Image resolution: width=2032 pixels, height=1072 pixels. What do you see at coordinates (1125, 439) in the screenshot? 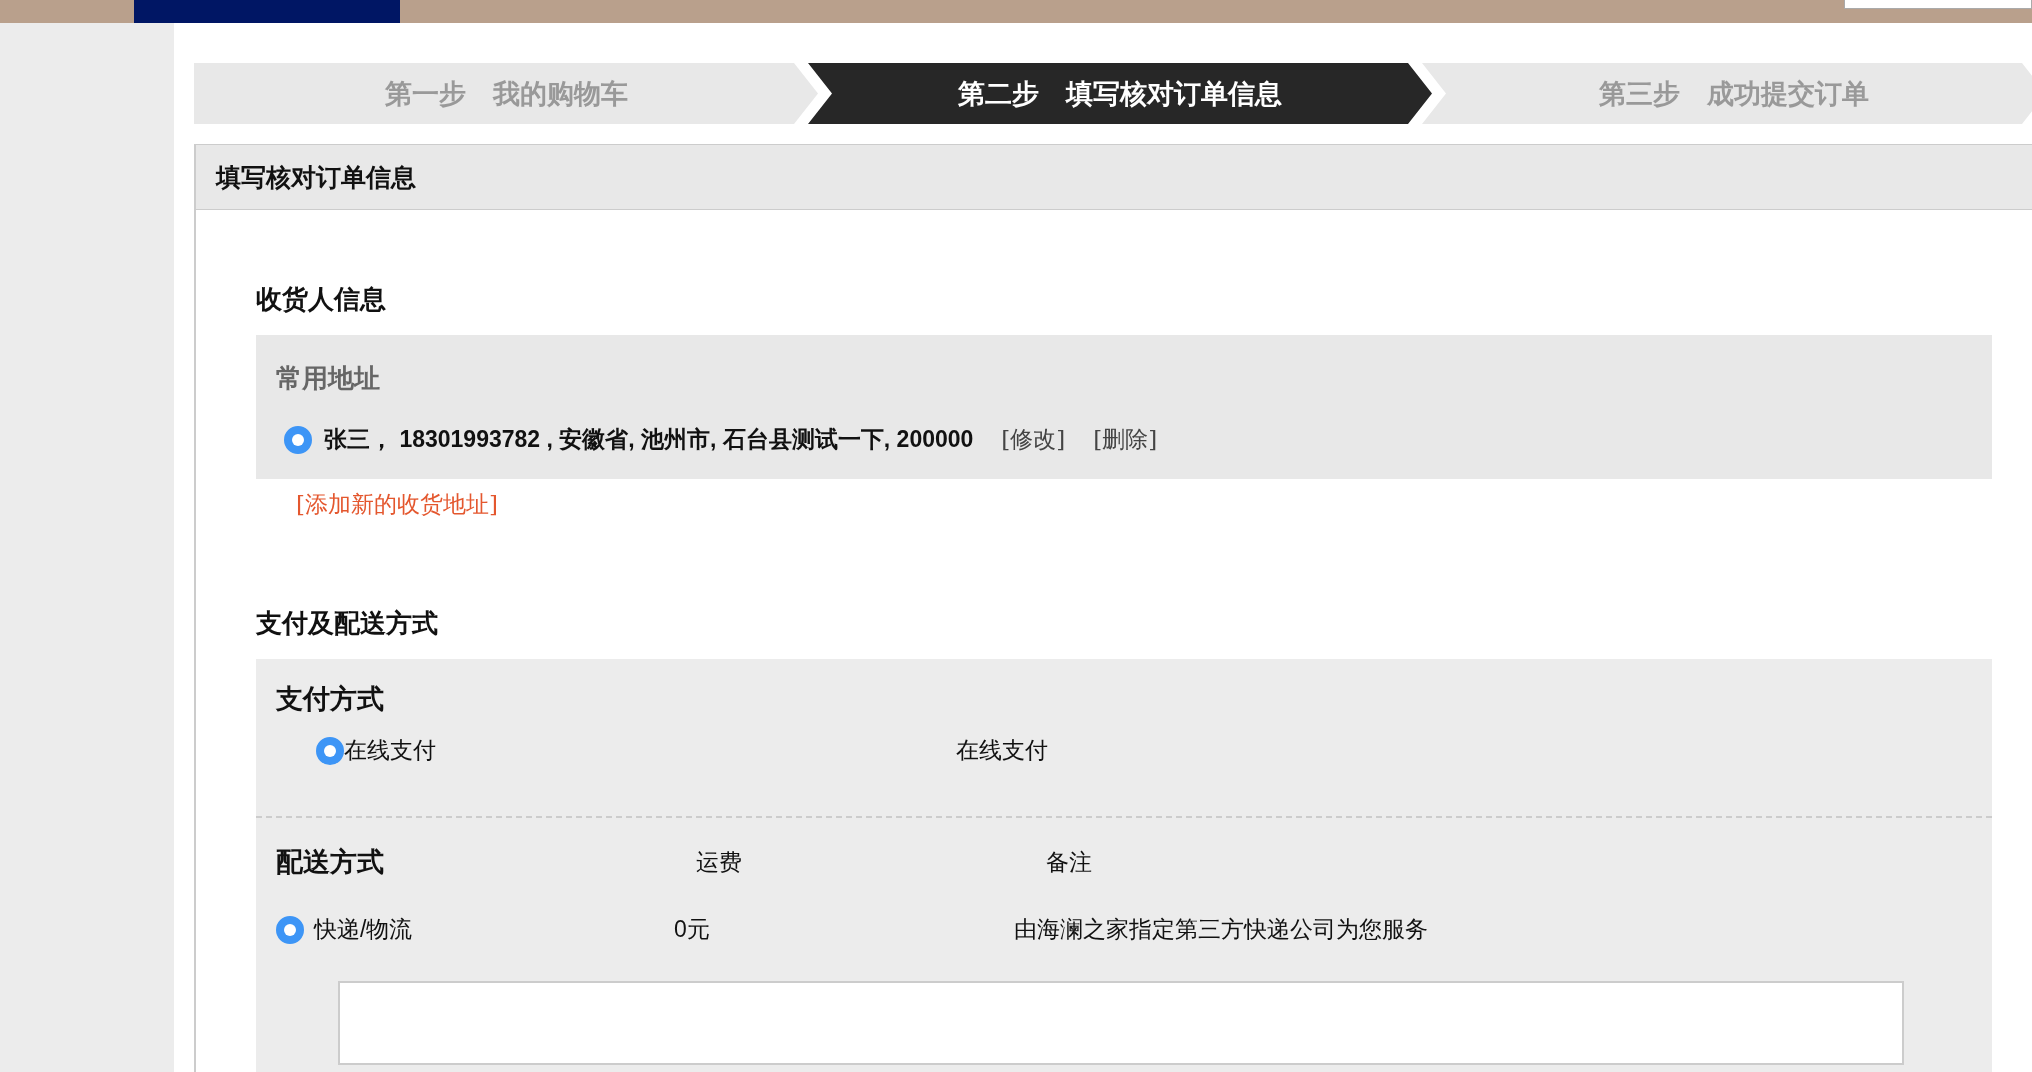
I see `delete-link: [删除]` at bounding box center [1125, 439].